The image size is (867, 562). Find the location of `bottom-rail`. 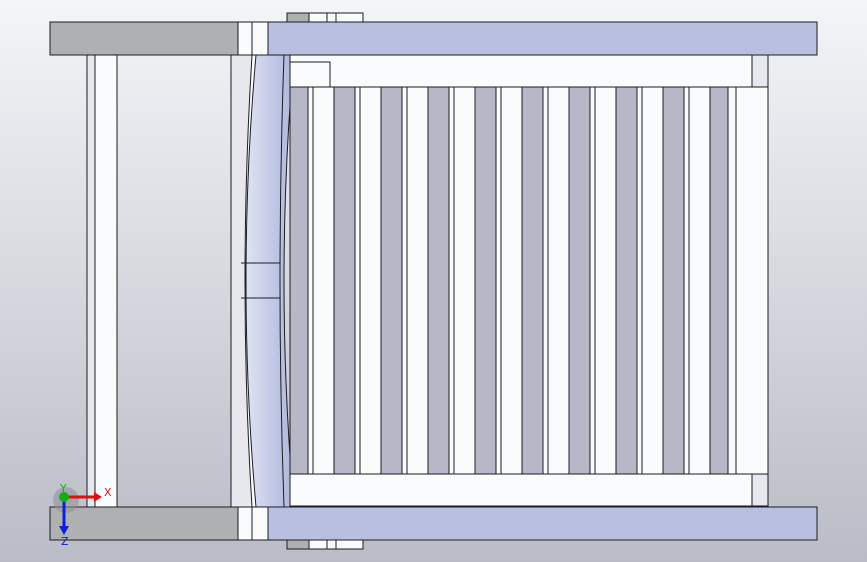

bottom-rail is located at coordinates (433, 523).